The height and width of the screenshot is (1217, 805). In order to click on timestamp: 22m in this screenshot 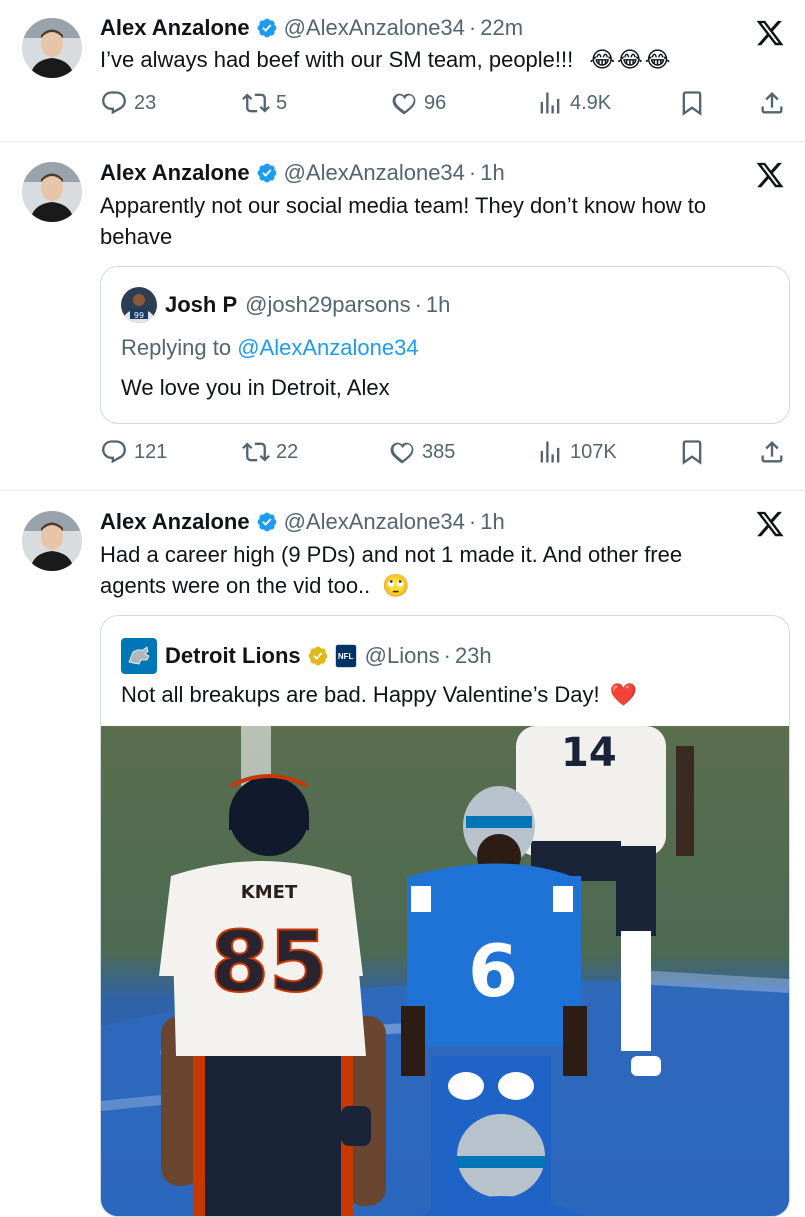, I will do `click(501, 28)`.